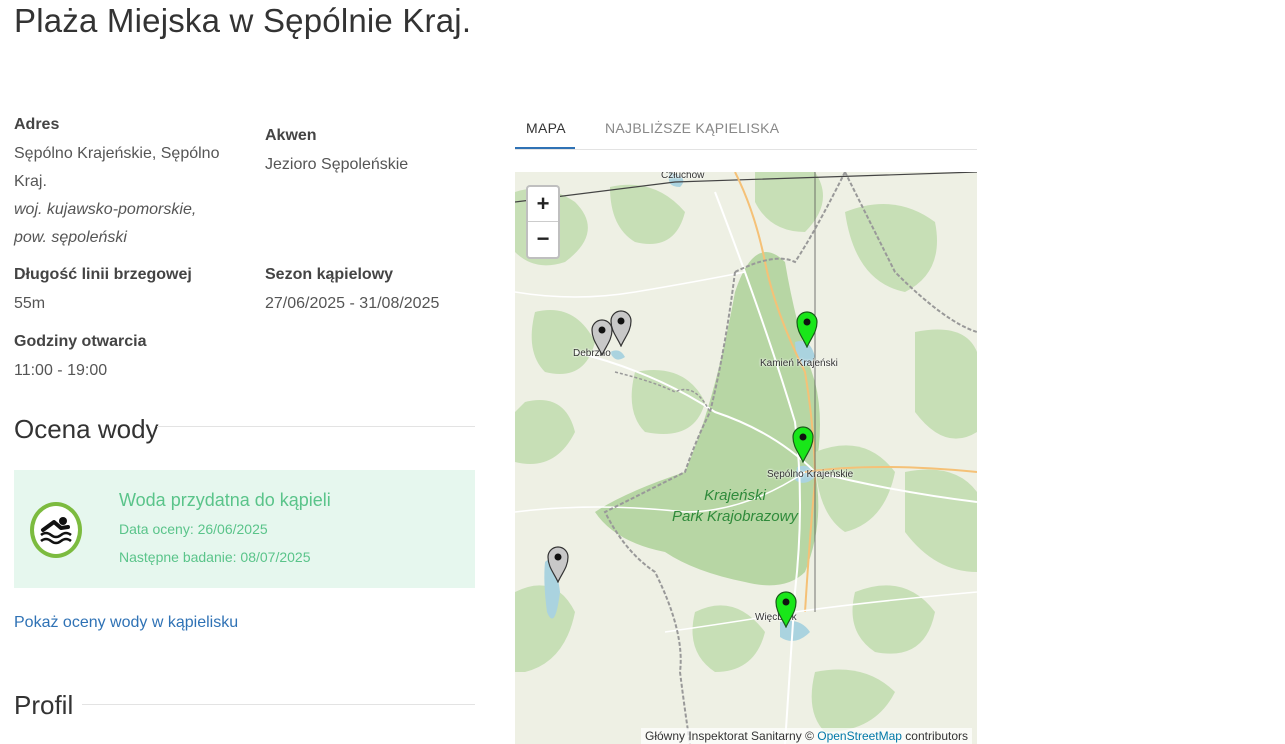 The width and height of the screenshot is (1285, 744). What do you see at coordinates (30, 181) in the screenshot?
I see `address-line: Kraj.` at bounding box center [30, 181].